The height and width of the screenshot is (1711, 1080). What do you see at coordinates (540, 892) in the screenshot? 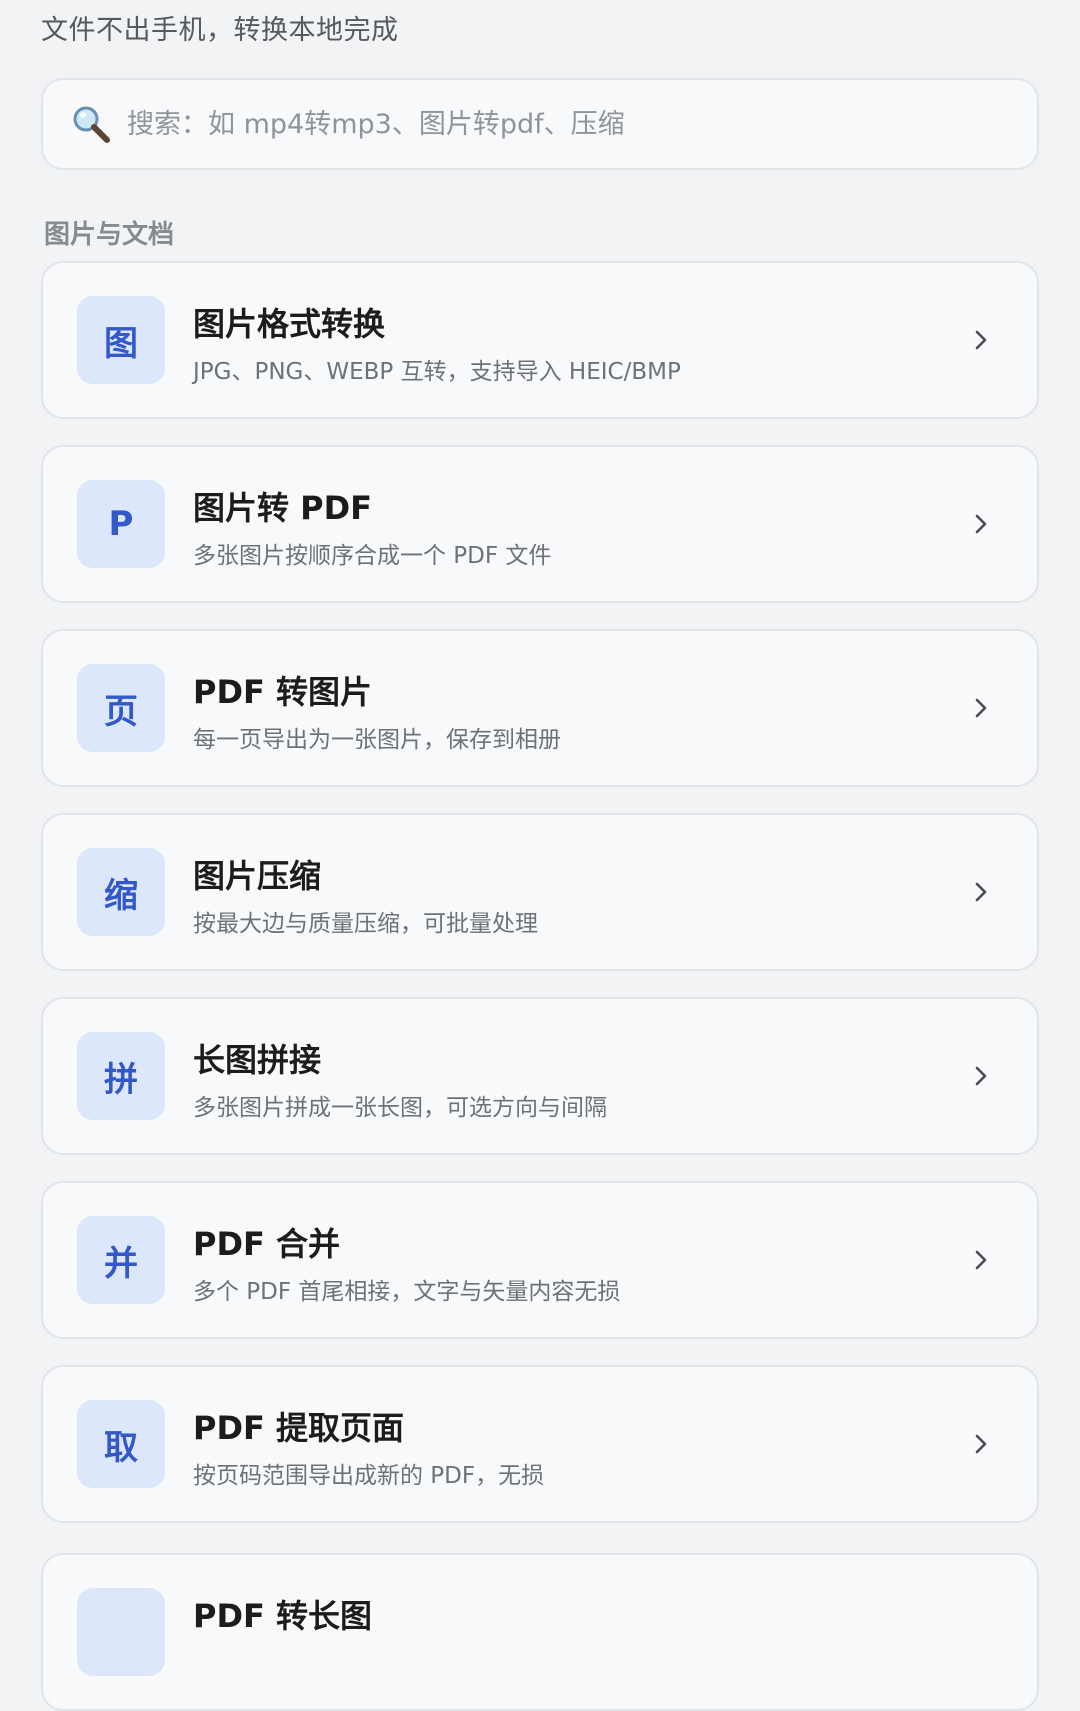
I see `tool-card-image-compress: 缩 图片压缩 按最大边与质量压缩，可批量处理` at bounding box center [540, 892].